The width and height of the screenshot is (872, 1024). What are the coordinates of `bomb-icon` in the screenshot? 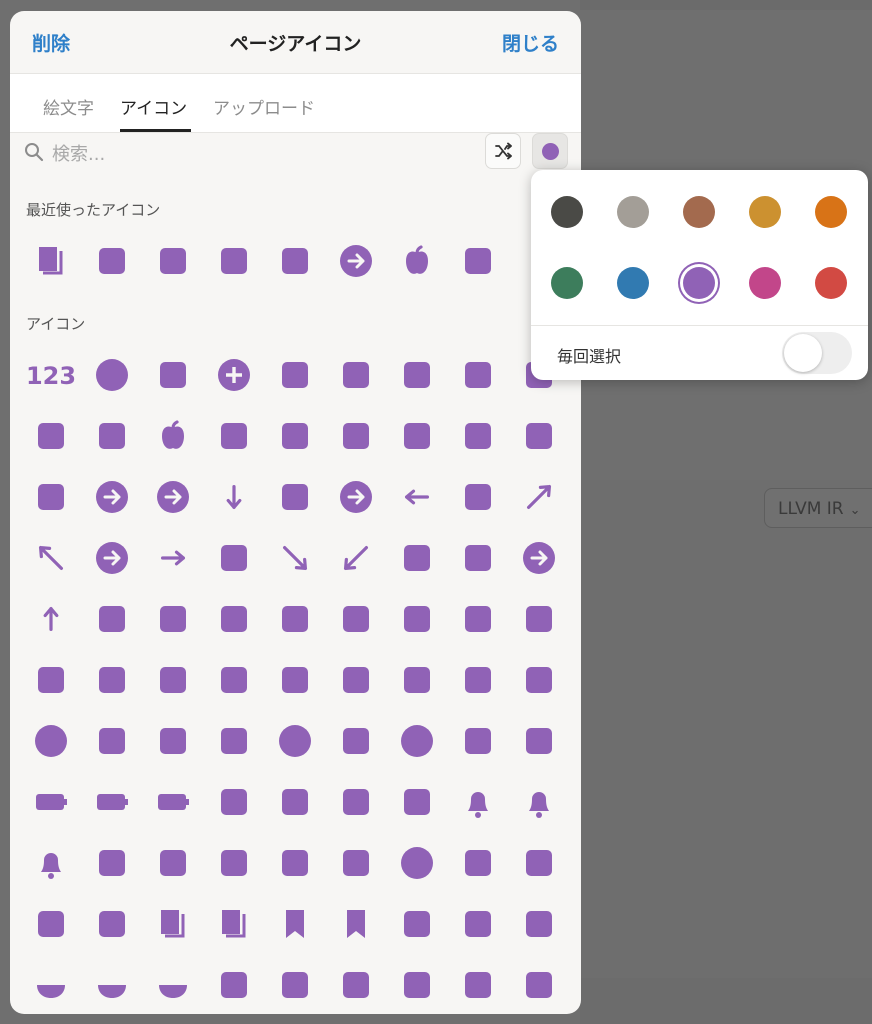 It's located at (51, 924).